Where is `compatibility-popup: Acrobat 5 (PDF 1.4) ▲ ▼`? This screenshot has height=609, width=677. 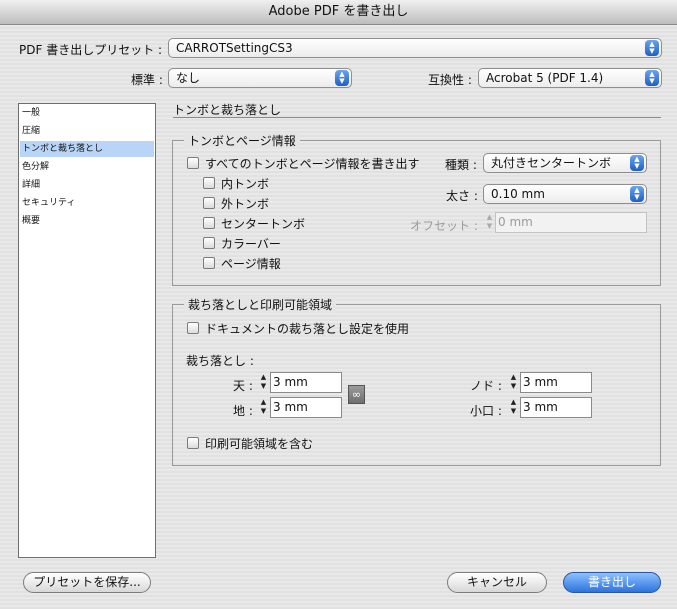
compatibility-popup: Acrobat 5 (PDF 1.4) ▲ ▼ is located at coordinates (570, 78).